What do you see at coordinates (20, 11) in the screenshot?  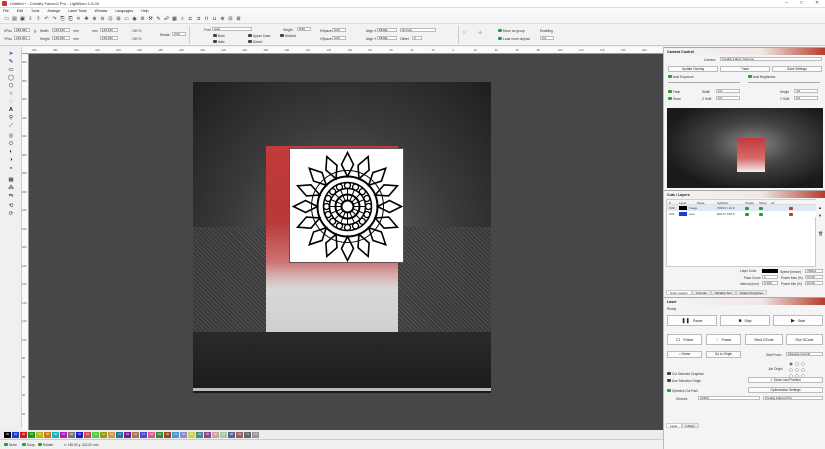 I see `menu-edit: Edit` at bounding box center [20, 11].